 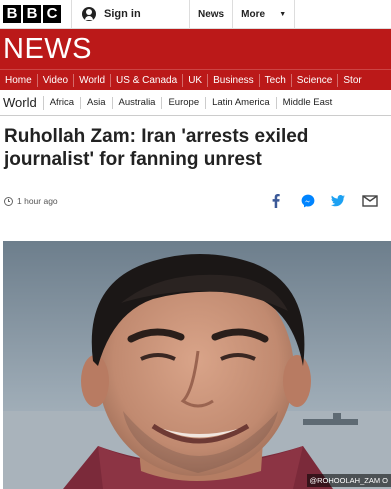 What do you see at coordinates (276, 80) in the screenshot?
I see `section-nav-tech: Tech` at bounding box center [276, 80].